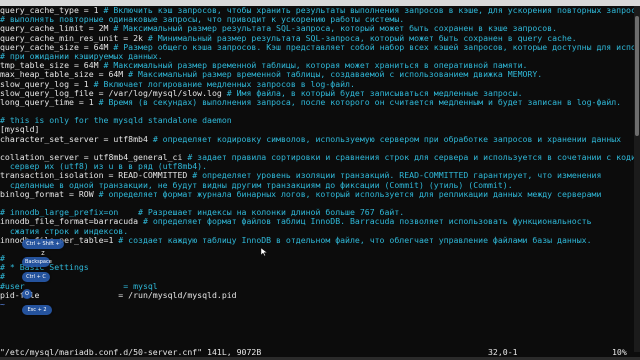  What do you see at coordinates (317, 166) in the screenshot?
I see `terminal-line: сервер их (utf8) из u в в ряд (utf8mb4).` at bounding box center [317, 166].